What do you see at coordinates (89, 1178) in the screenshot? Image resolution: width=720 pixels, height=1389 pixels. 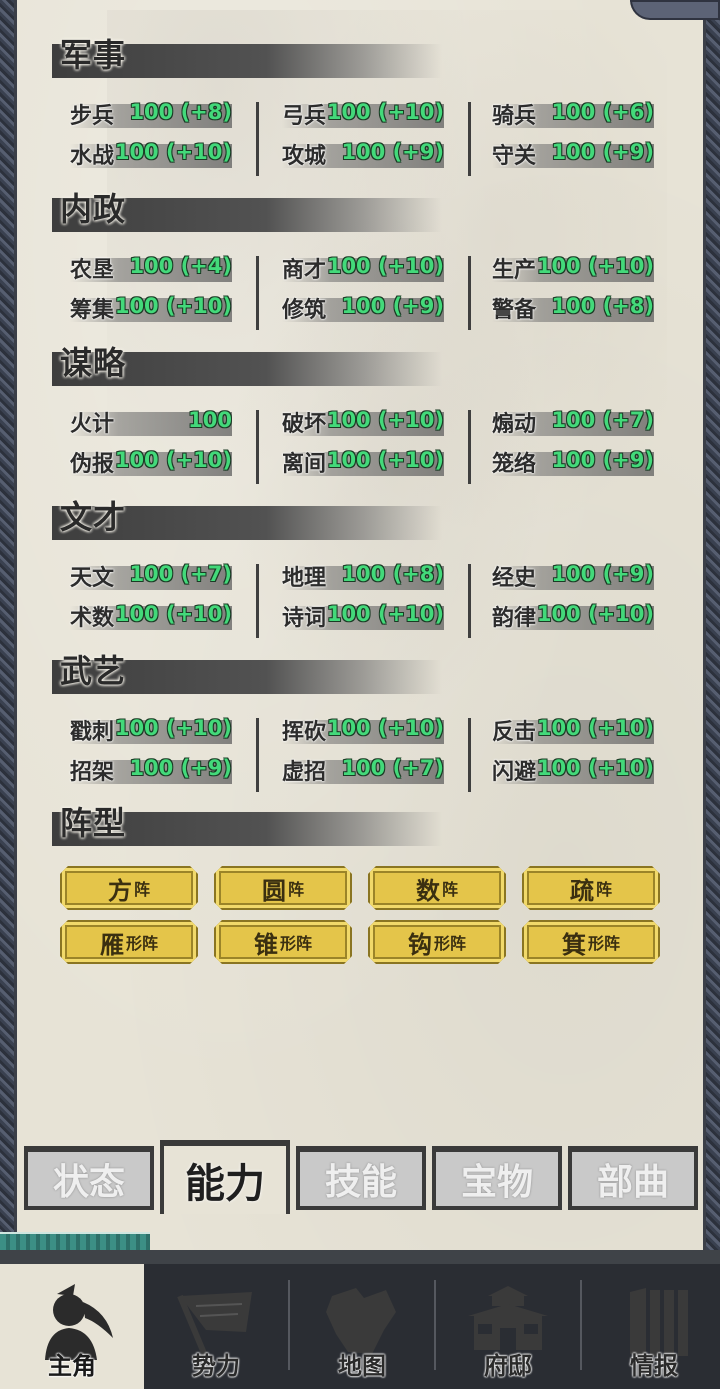 I see `tab-status: 状态` at bounding box center [89, 1178].